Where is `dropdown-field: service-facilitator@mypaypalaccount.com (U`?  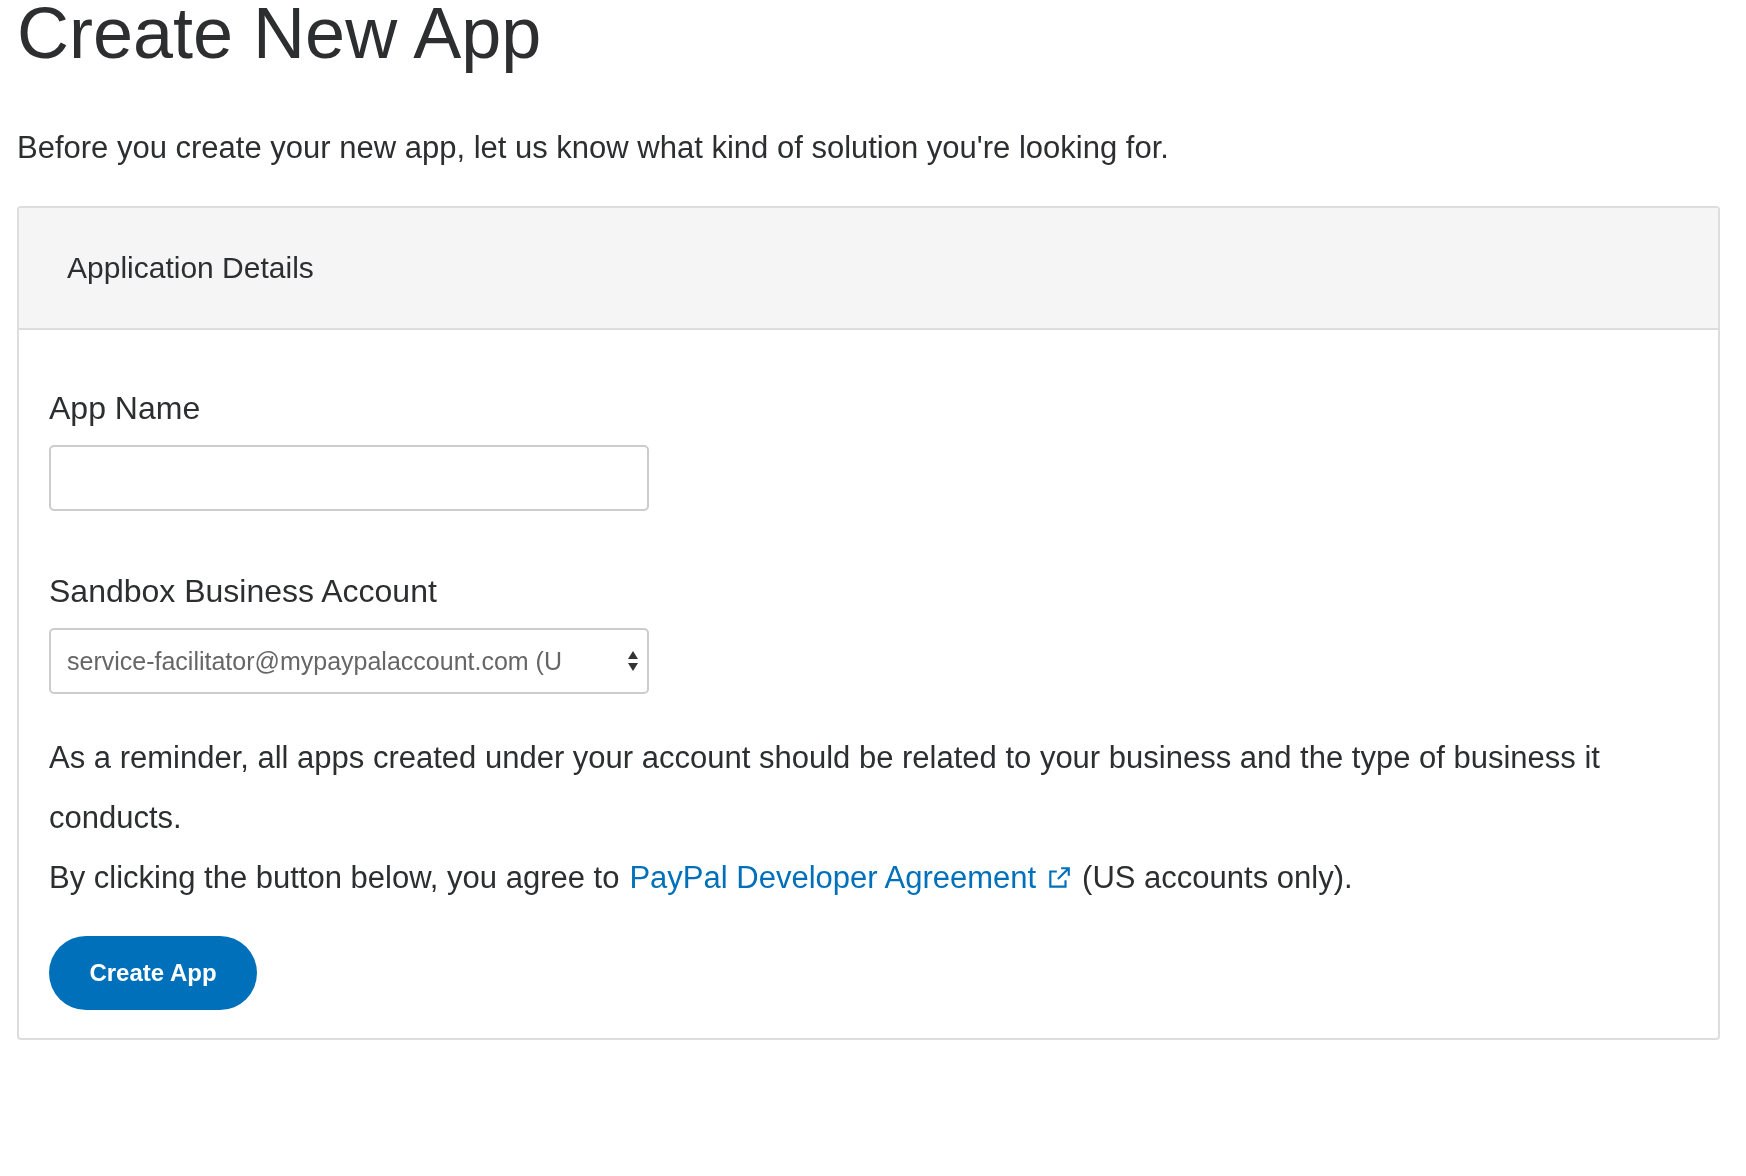
dropdown-field: service-facilitator@mypaypalaccount.com (U is located at coordinates (349, 661).